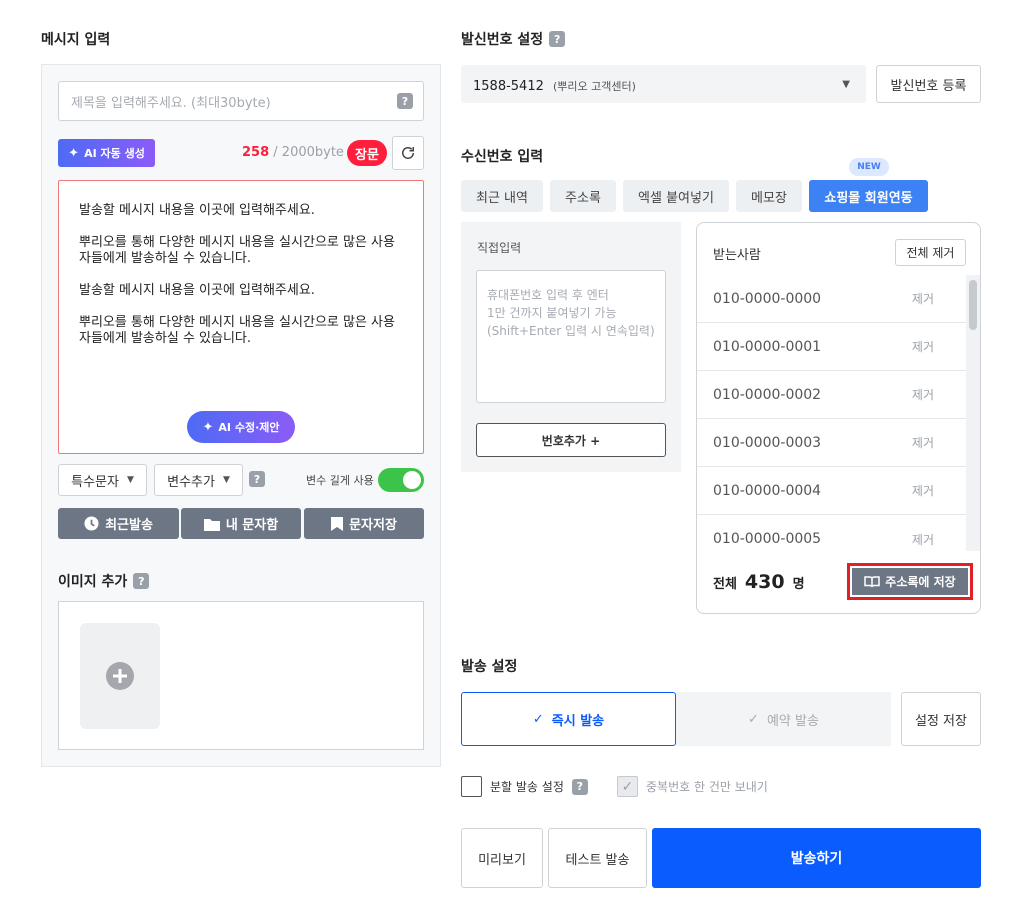 The height and width of the screenshot is (915, 1025). Describe the element at coordinates (571, 440) in the screenshot. I see `add-number-button: 번호추가 +` at that location.